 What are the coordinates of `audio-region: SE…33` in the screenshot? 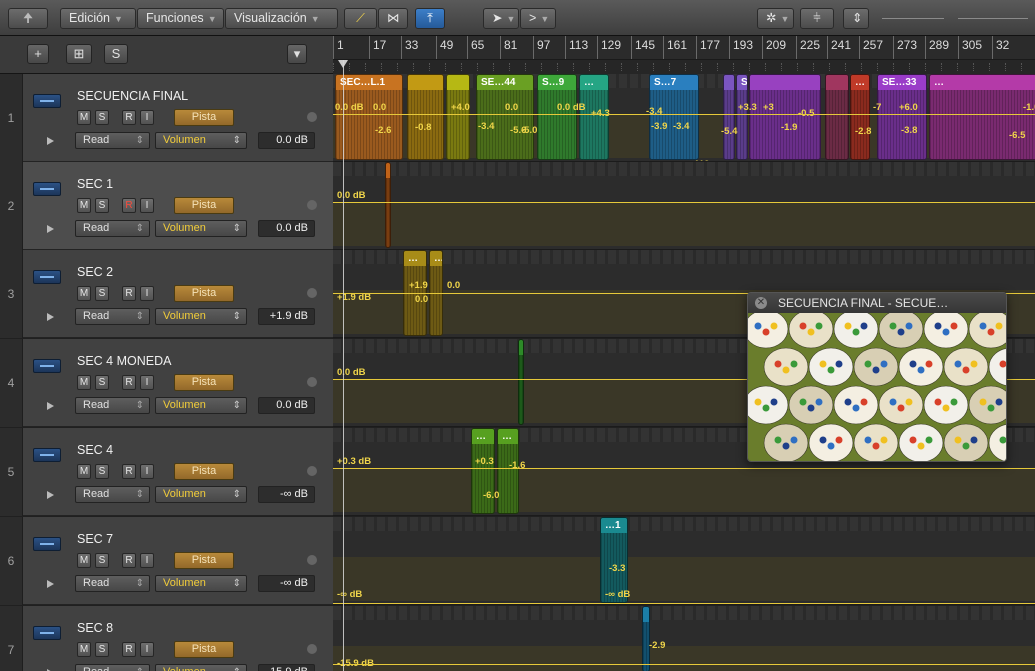 It's located at (902, 117).